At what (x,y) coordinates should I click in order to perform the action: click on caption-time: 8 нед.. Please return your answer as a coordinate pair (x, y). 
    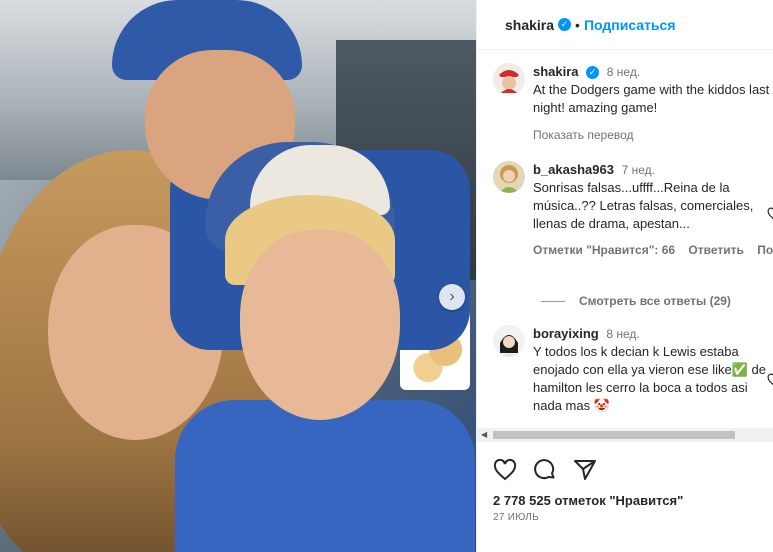
    Looking at the image, I should click on (623, 72).